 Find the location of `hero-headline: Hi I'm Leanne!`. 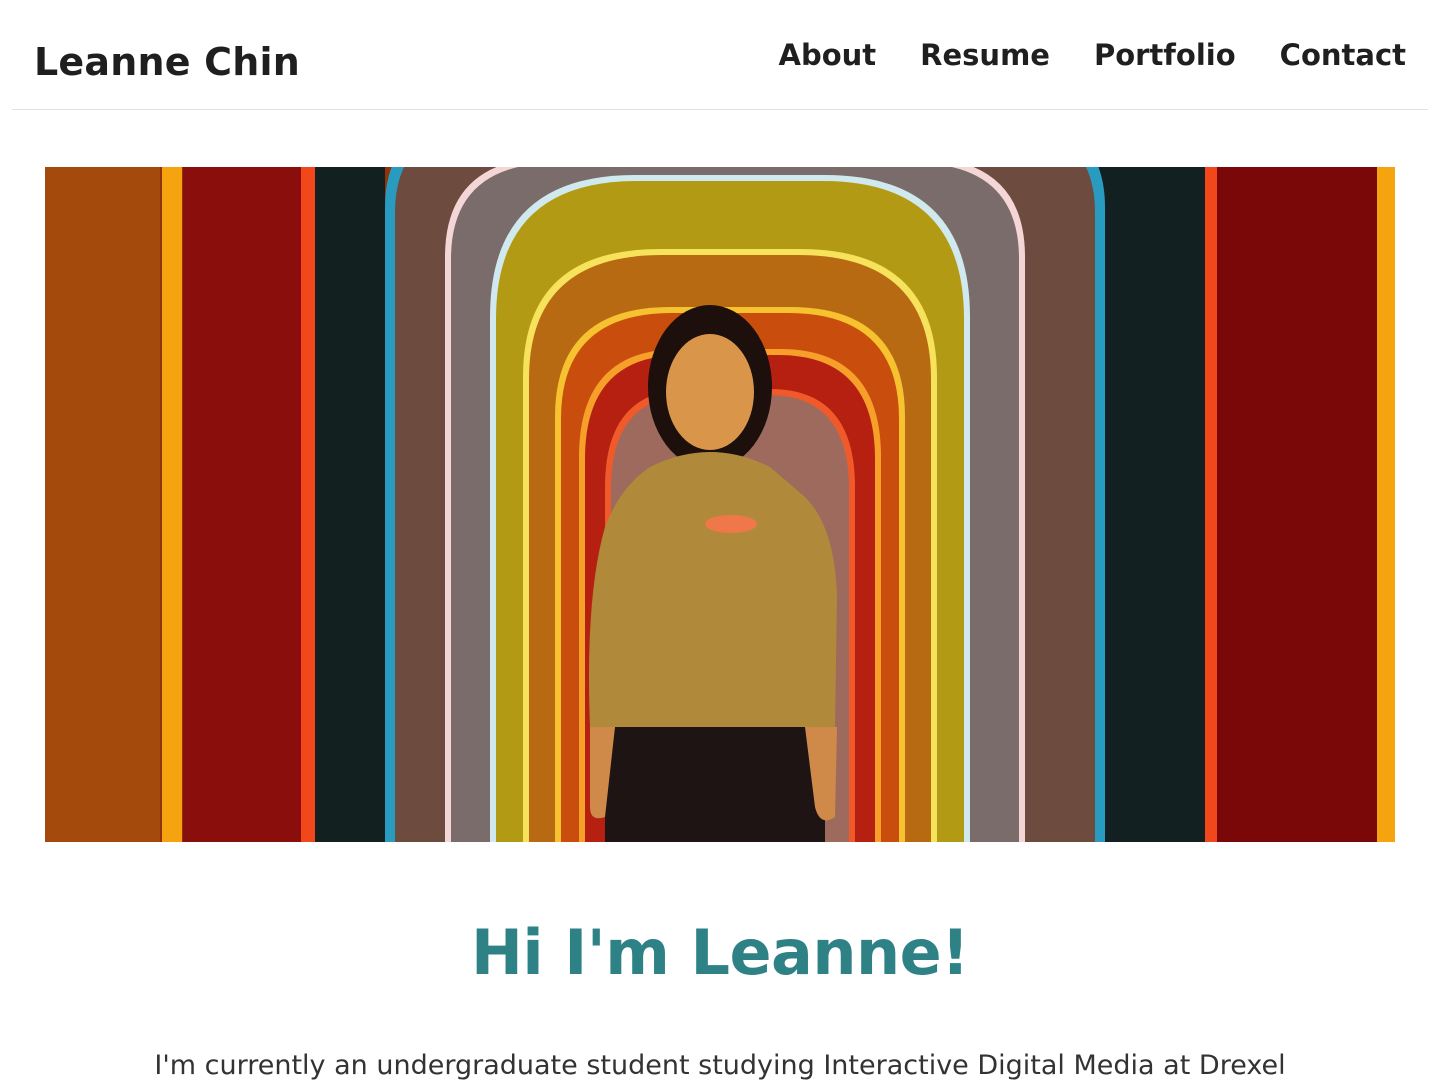

hero-headline: Hi I'm Leanne! is located at coordinates (720, 952).